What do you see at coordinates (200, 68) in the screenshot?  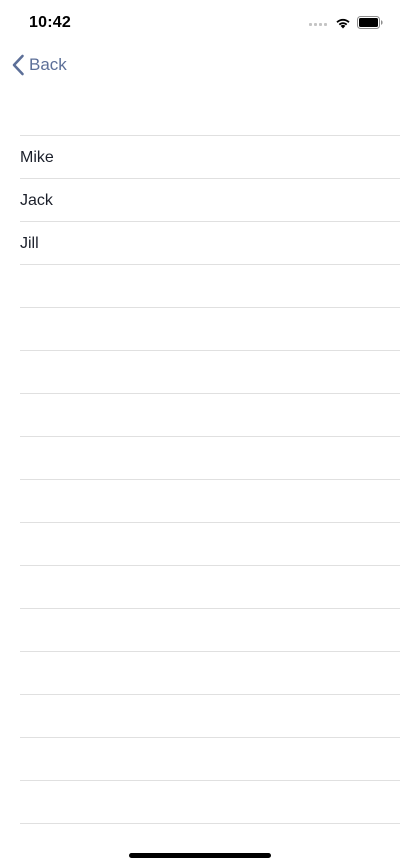 I see `navigation-bar: Back` at bounding box center [200, 68].